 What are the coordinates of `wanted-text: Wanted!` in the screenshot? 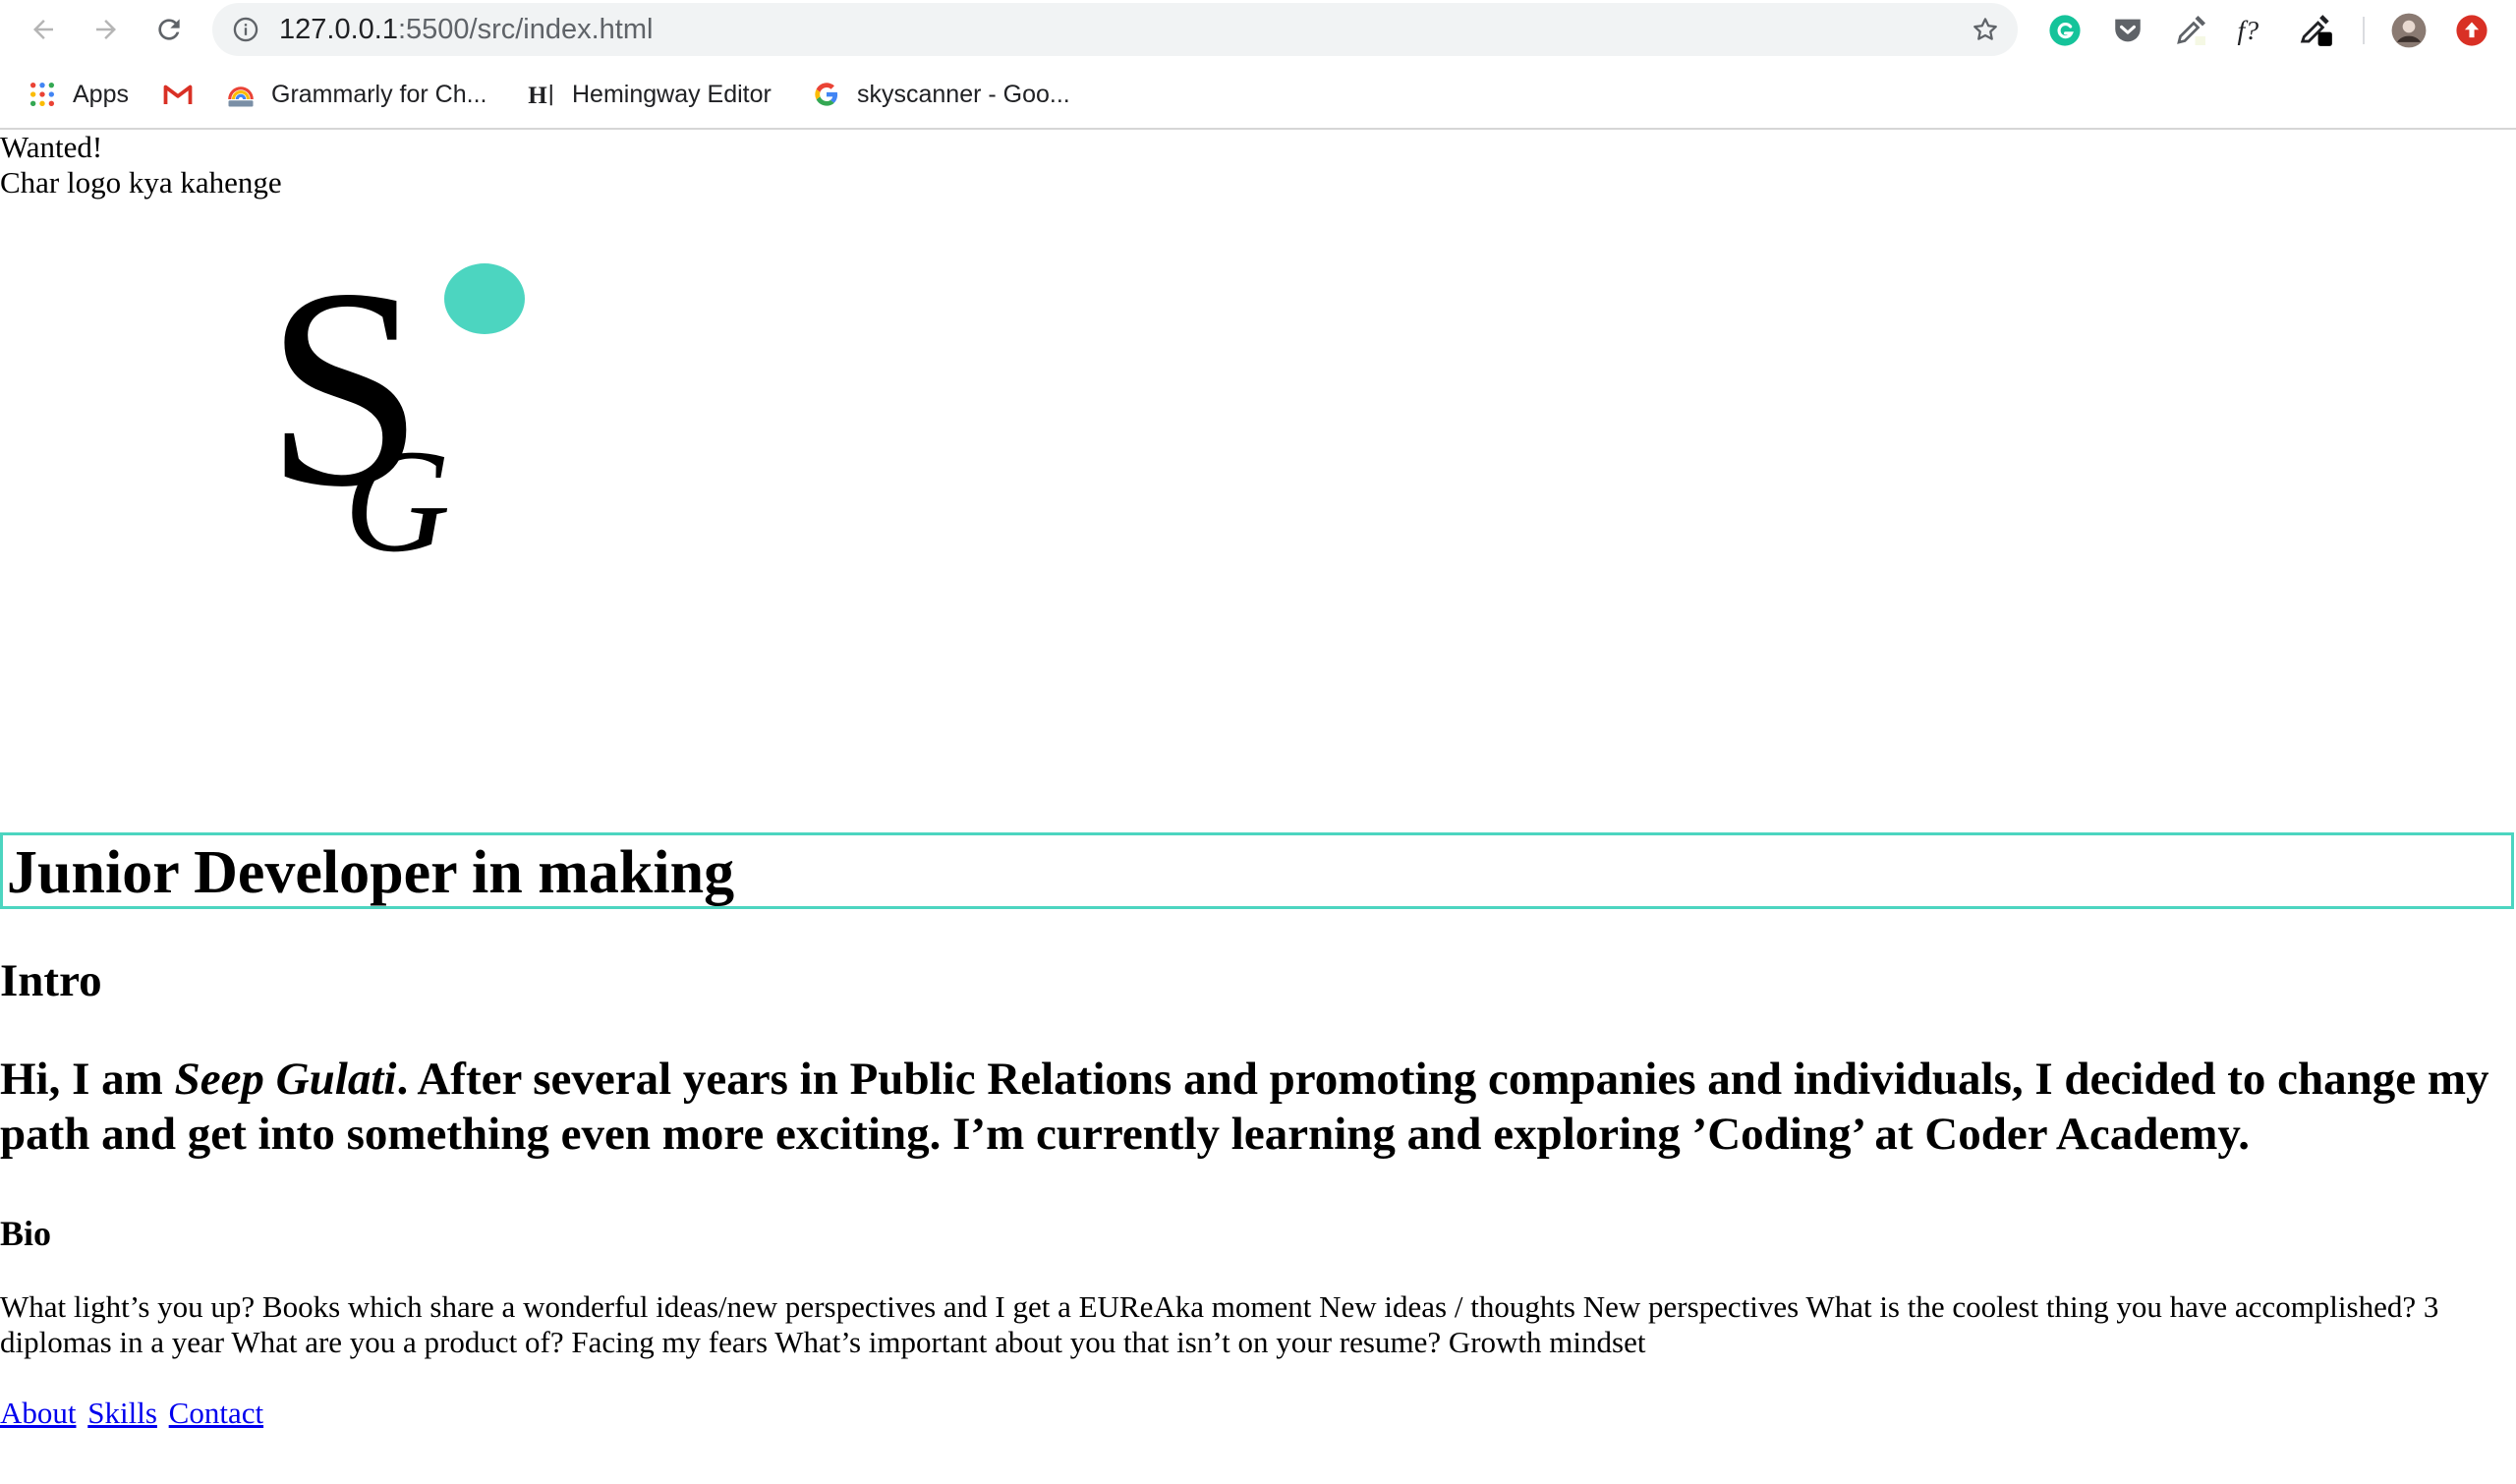 It's located at (51, 147).